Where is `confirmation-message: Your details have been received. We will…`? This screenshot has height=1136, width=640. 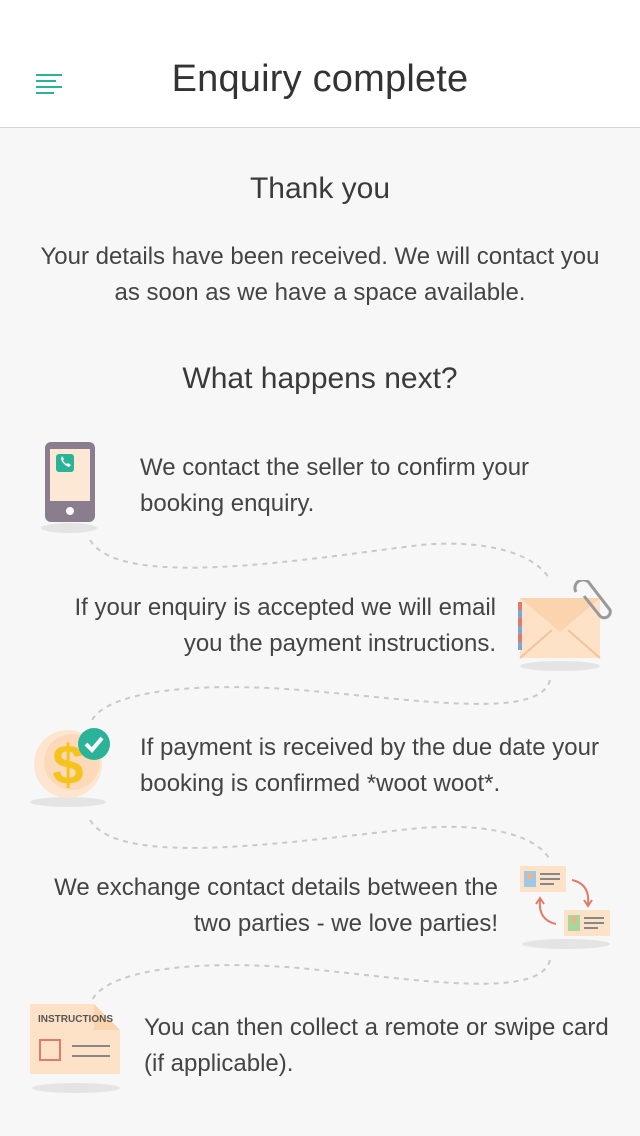
confirmation-message: Your details have been received. We will… is located at coordinates (320, 274).